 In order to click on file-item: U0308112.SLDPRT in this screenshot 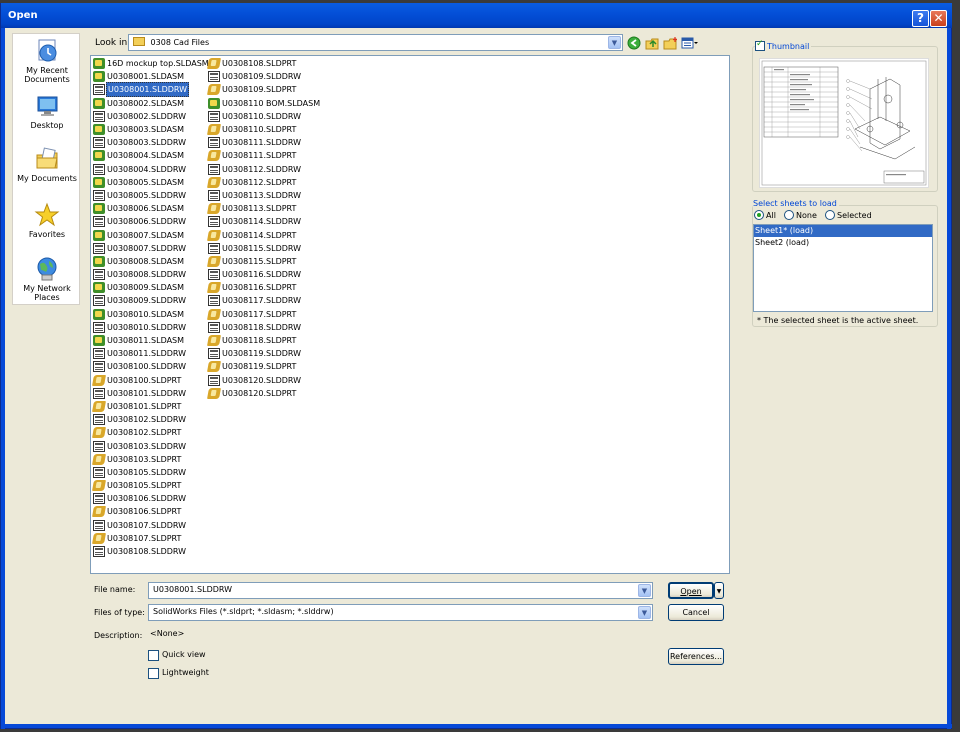, I will do `click(264, 182)`.